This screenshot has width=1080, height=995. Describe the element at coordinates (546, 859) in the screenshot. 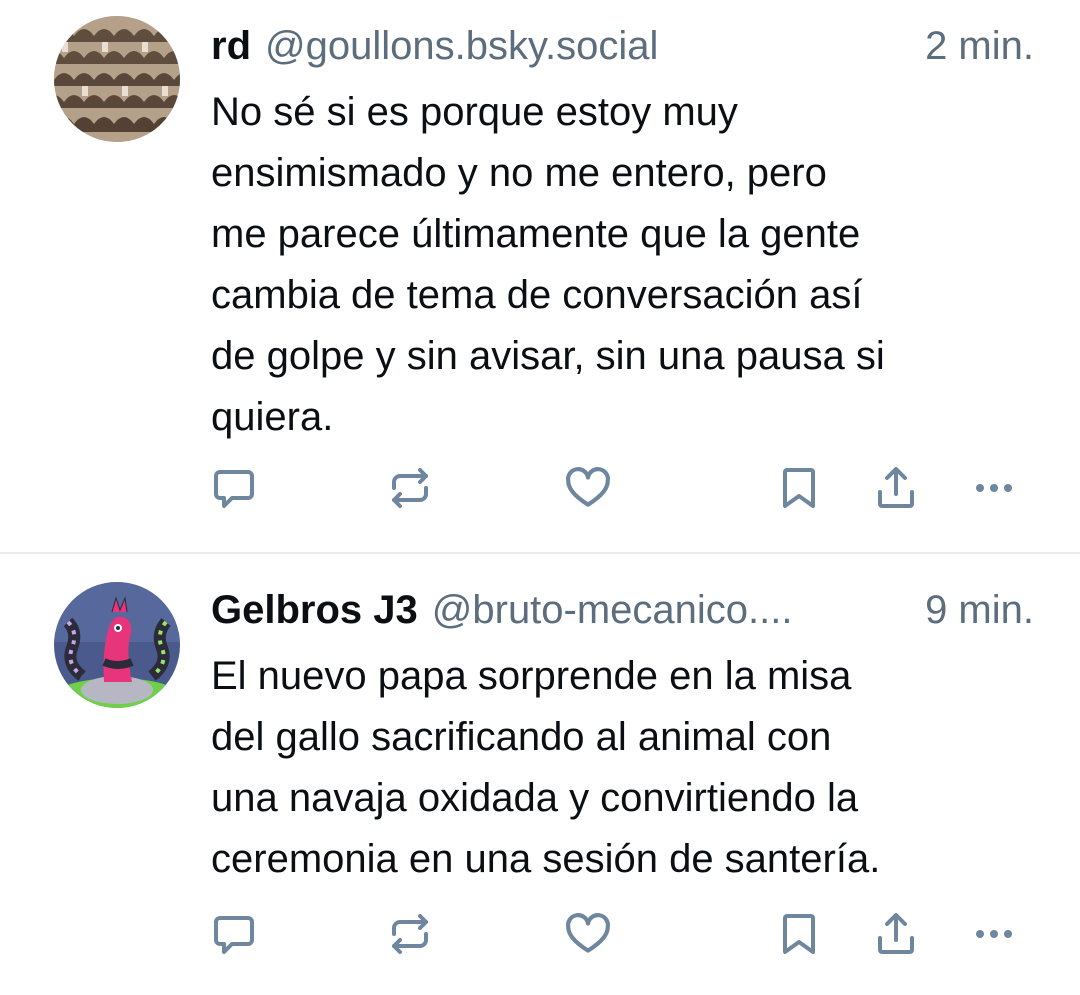

I see `post-text-line: ceremonia en una sesión de santería.` at that location.